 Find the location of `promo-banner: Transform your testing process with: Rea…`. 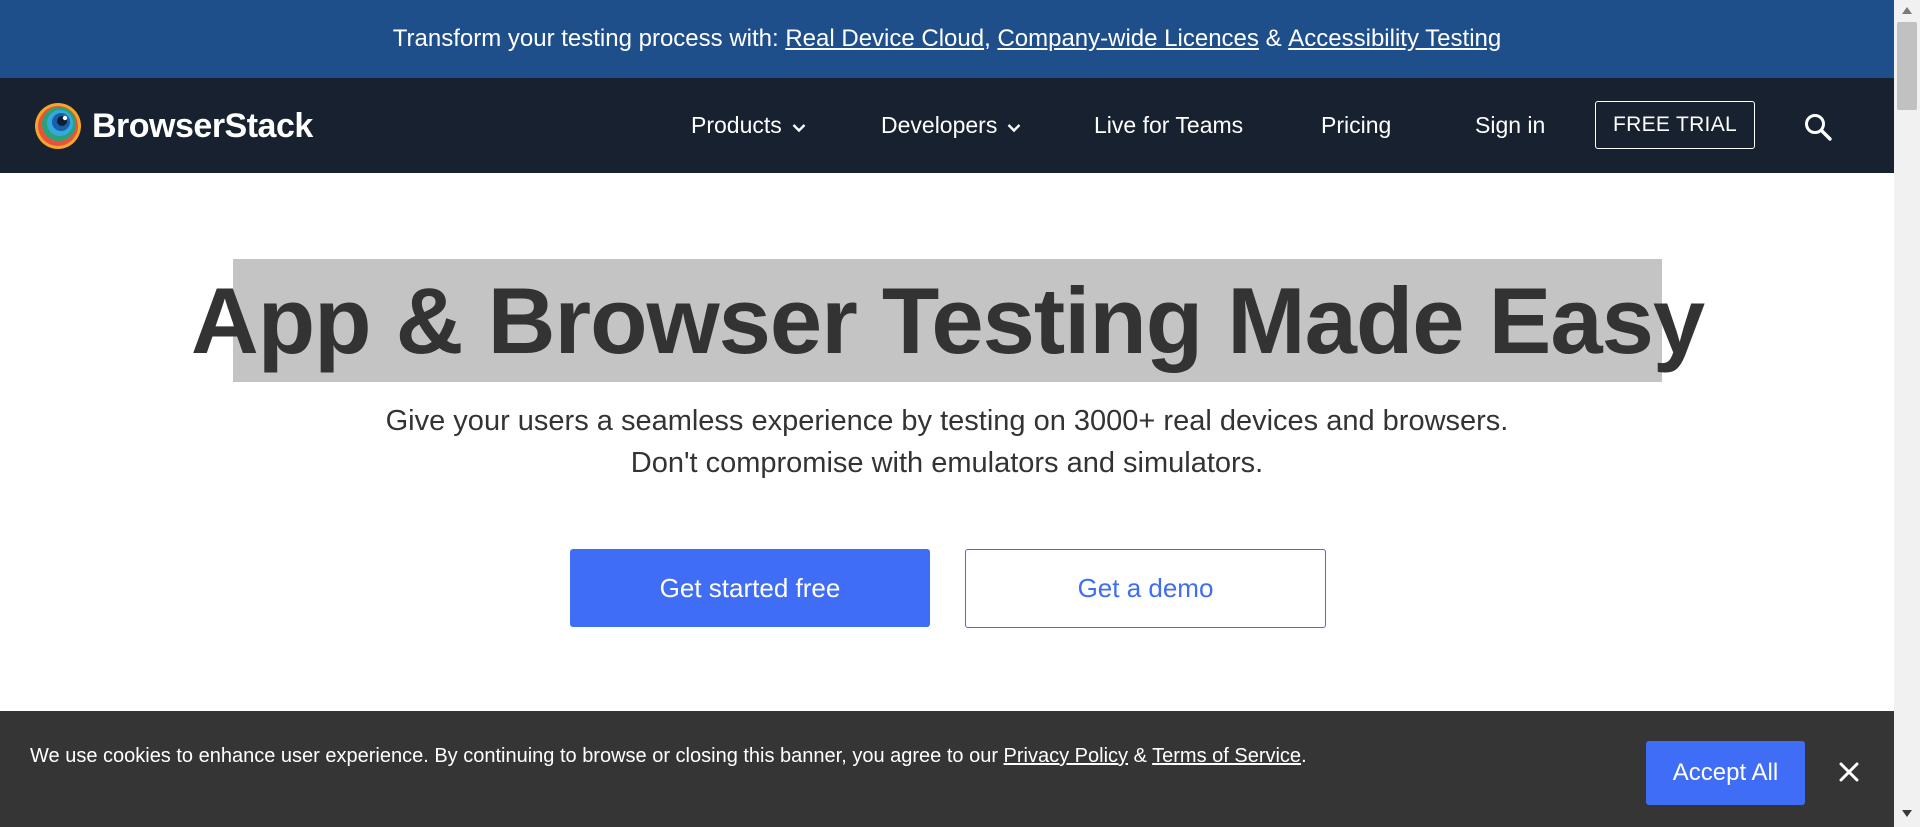

promo-banner: Transform your testing process with: Rea… is located at coordinates (947, 39).